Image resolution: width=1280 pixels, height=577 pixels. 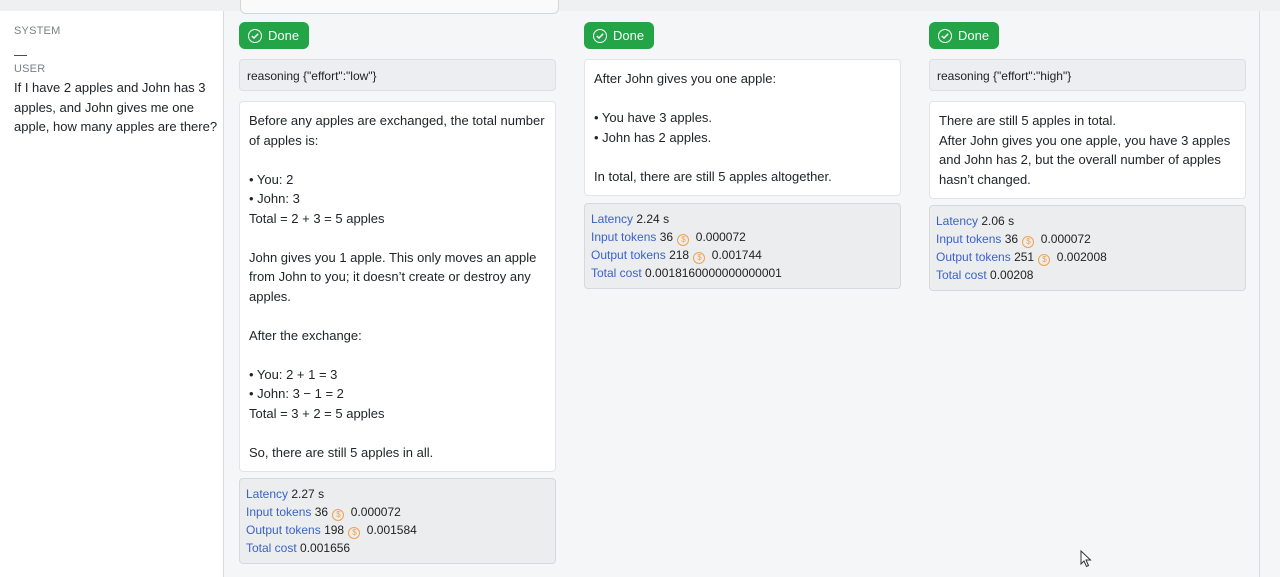 I want to click on top-strip, so click(x=640, y=5).